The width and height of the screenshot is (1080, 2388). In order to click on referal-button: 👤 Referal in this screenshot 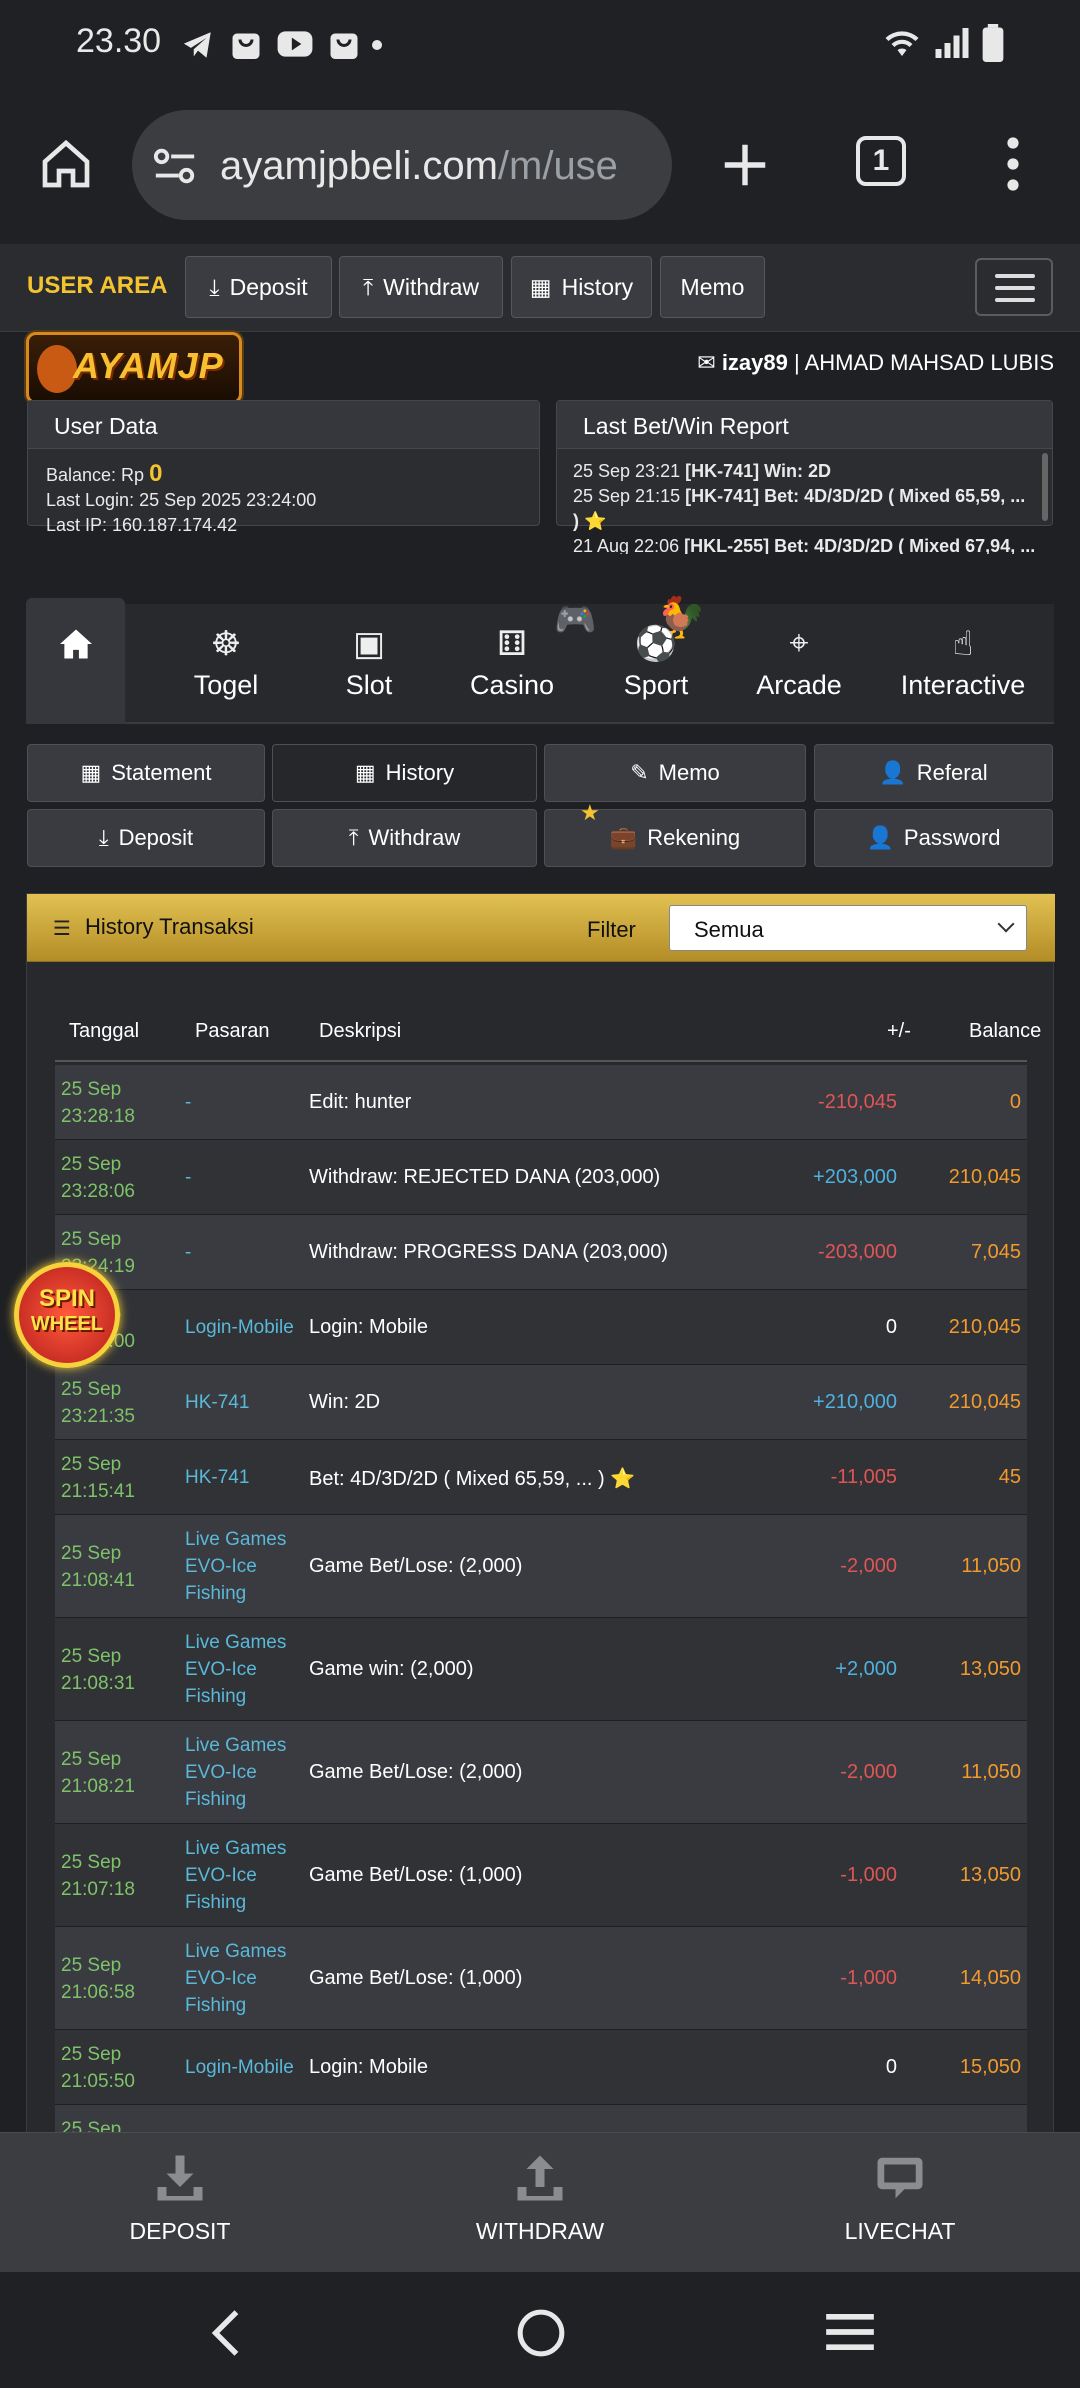, I will do `click(933, 773)`.